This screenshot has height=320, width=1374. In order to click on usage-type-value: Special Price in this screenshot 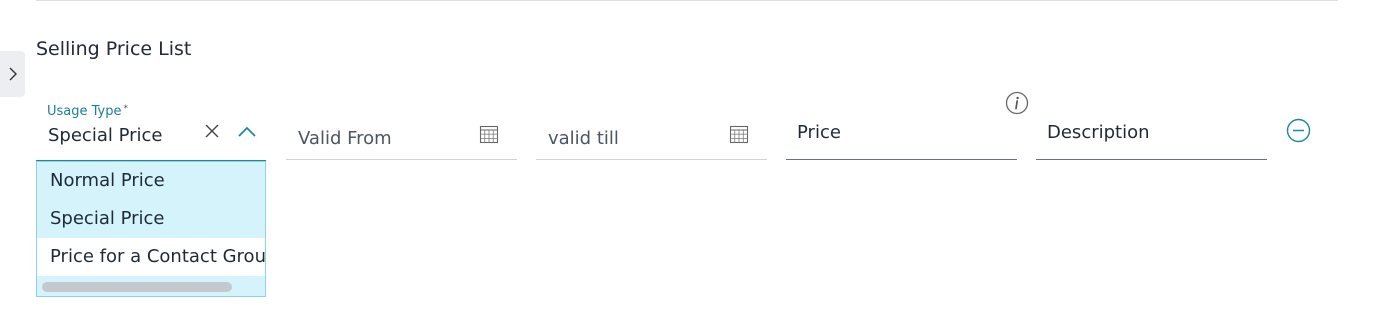, I will do `click(105, 135)`.